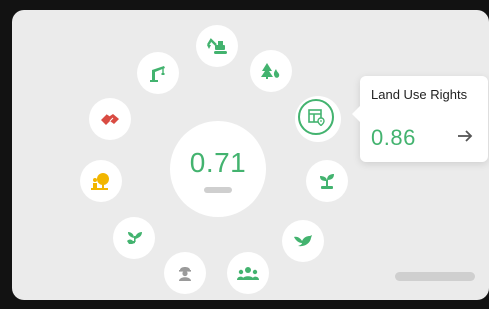 The image size is (489, 309). I want to click on overall-score-circle: 0.71, so click(218, 169).